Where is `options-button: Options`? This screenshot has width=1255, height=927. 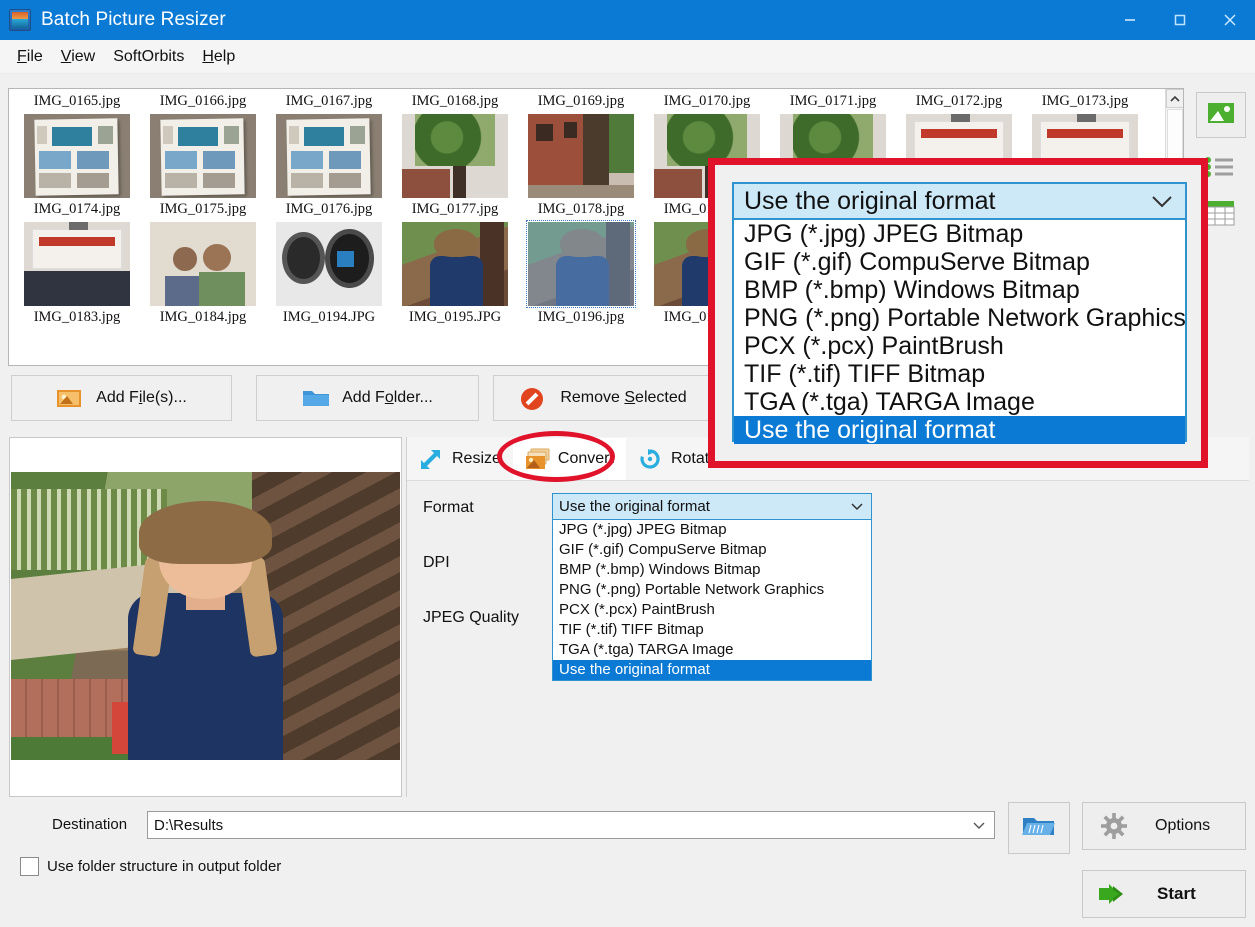
options-button: Options is located at coordinates (1164, 826).